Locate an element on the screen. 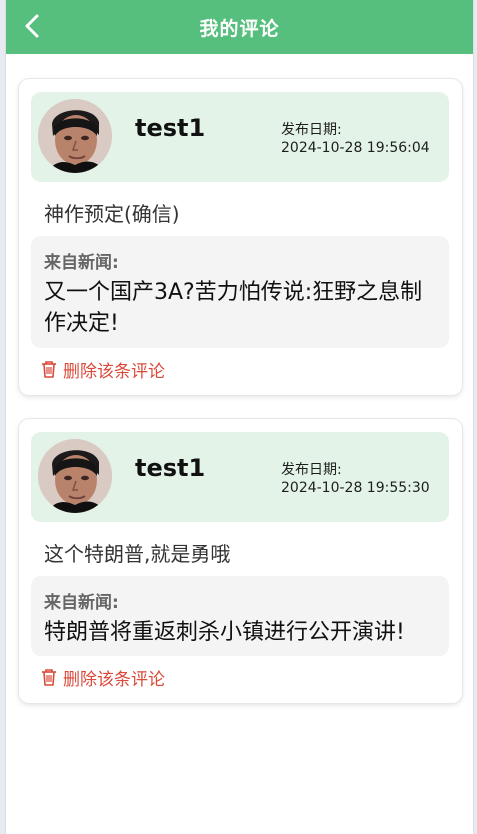  comment-text: 这个特朗普,就是勇哦 is located at coordinates (137, 554).